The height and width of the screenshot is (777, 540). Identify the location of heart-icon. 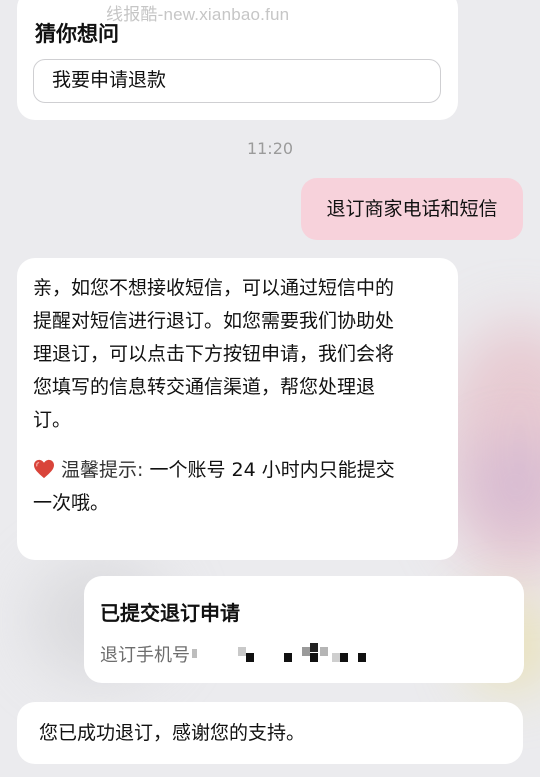
(44, 468).